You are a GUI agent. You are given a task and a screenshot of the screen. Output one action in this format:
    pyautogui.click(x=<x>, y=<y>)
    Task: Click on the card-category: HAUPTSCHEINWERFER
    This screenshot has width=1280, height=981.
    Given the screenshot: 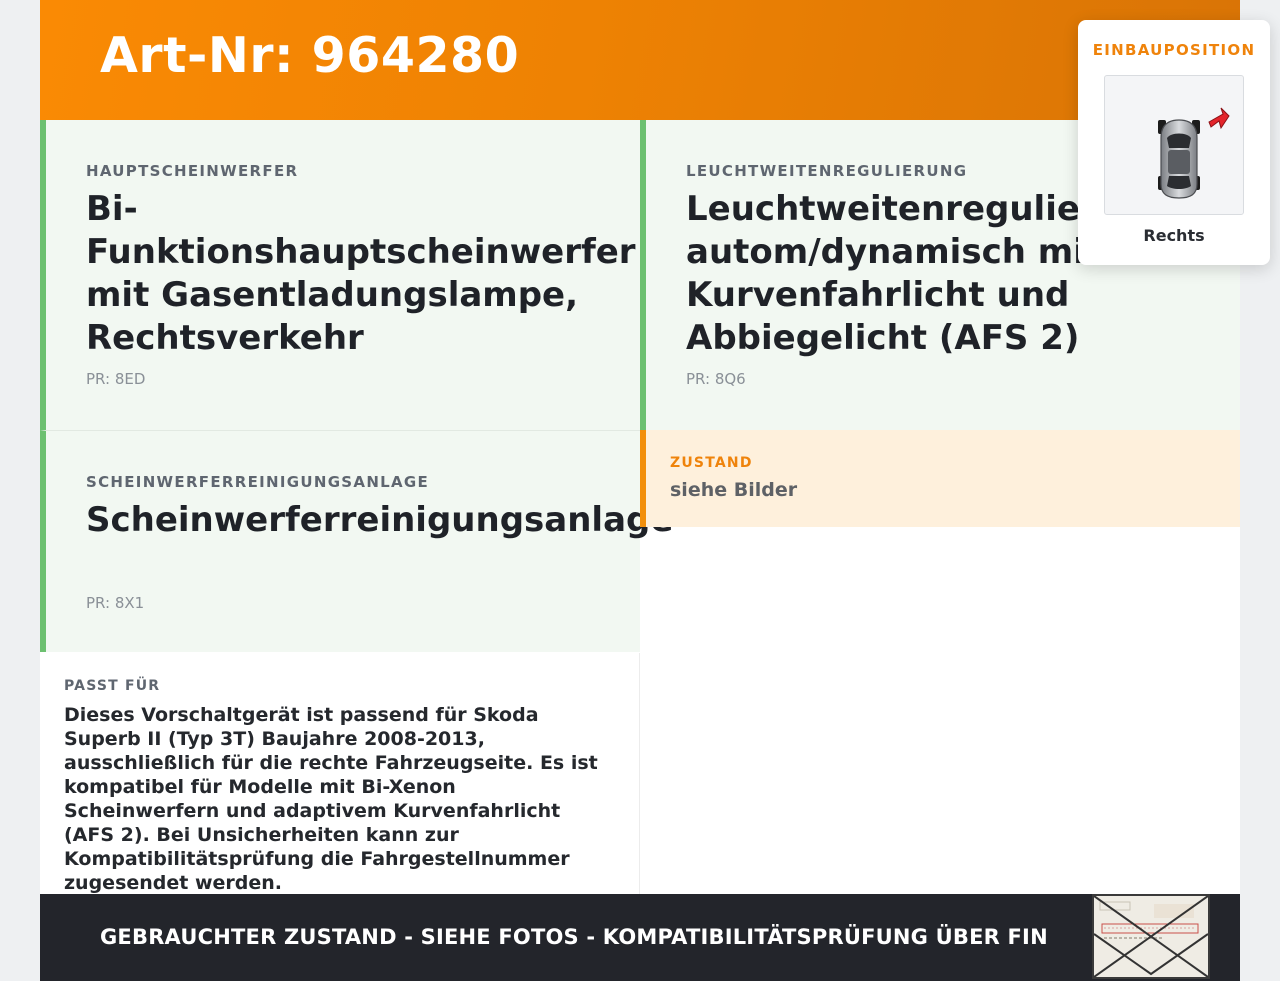 What is the action you would take?
    pyautogui.click(x=192, y=171)
    